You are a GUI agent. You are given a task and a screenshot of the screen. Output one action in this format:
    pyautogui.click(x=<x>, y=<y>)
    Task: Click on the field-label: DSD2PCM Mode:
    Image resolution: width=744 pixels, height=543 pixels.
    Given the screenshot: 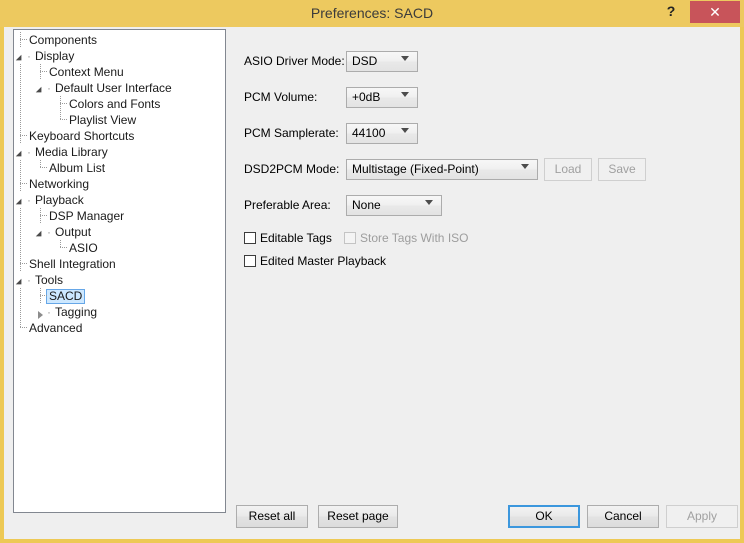 What is the action you would take?
    pyautogui.click(x=292, y=169)
    